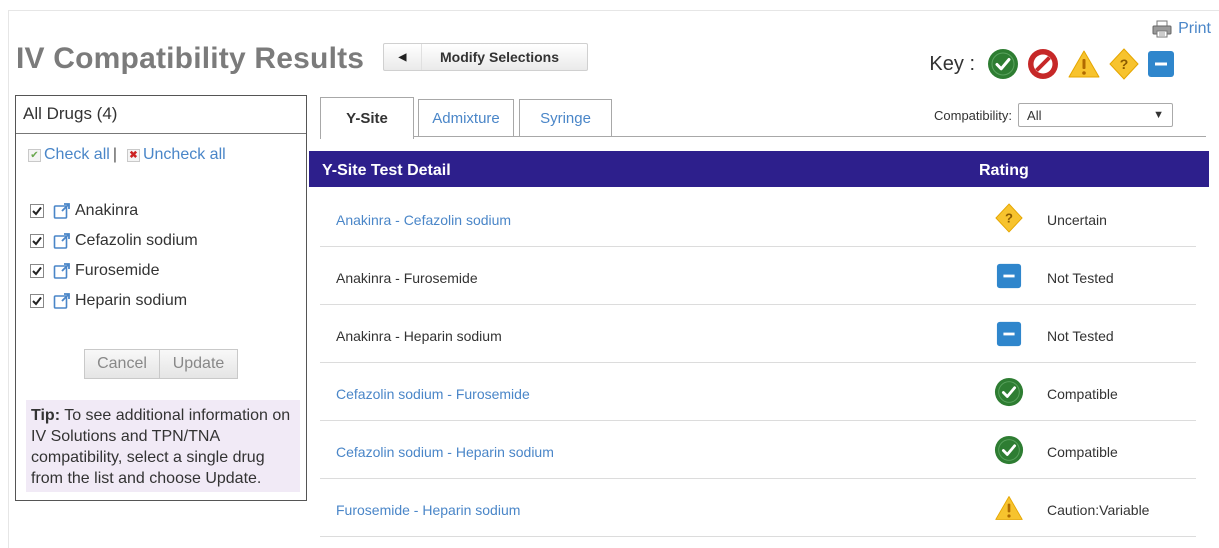 Image resolution: width=1219 pixels, height=548 pixels. I want to click on tab-y-site: Y-Site, so click(367, 118).